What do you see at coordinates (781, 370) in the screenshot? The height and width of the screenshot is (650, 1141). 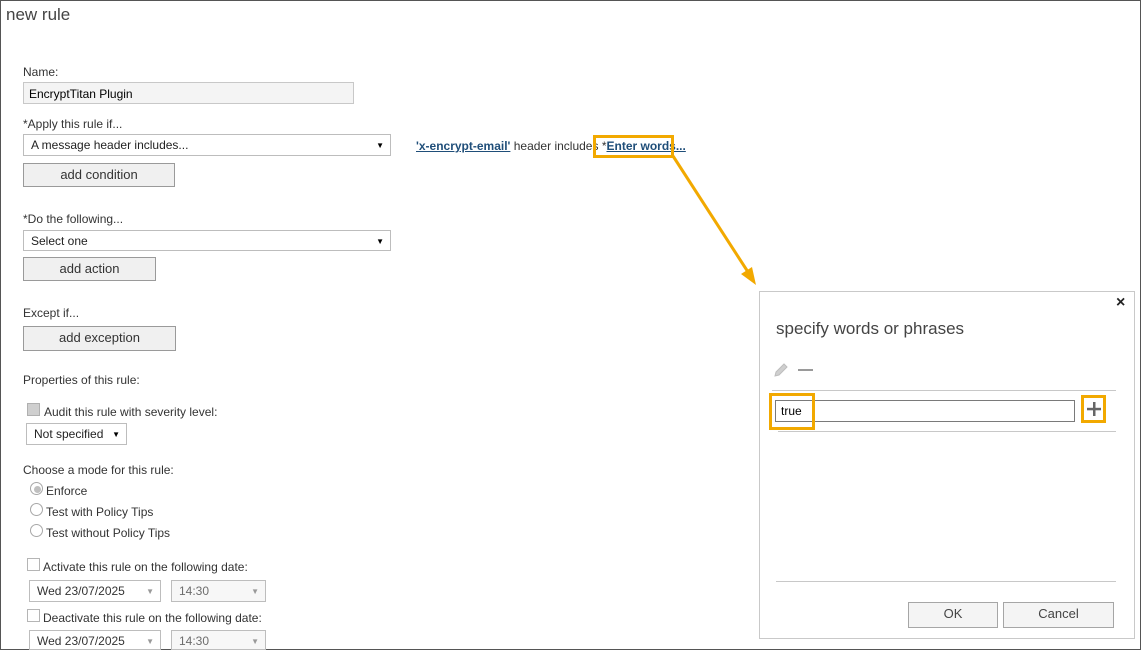 I see `pencil-icon` at bounding box center [781, 370].